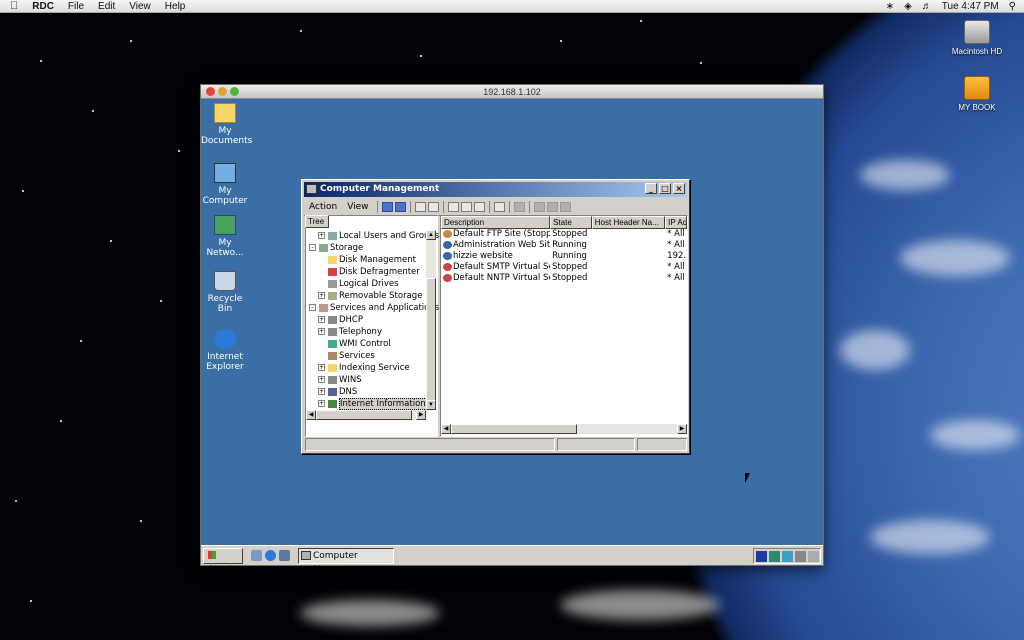 The image size is (1024, 640). What do you see at coordinates (227, 136) in the screenshot?
I see `my-documents-label: My Documents` at bounding box center [227, 136].